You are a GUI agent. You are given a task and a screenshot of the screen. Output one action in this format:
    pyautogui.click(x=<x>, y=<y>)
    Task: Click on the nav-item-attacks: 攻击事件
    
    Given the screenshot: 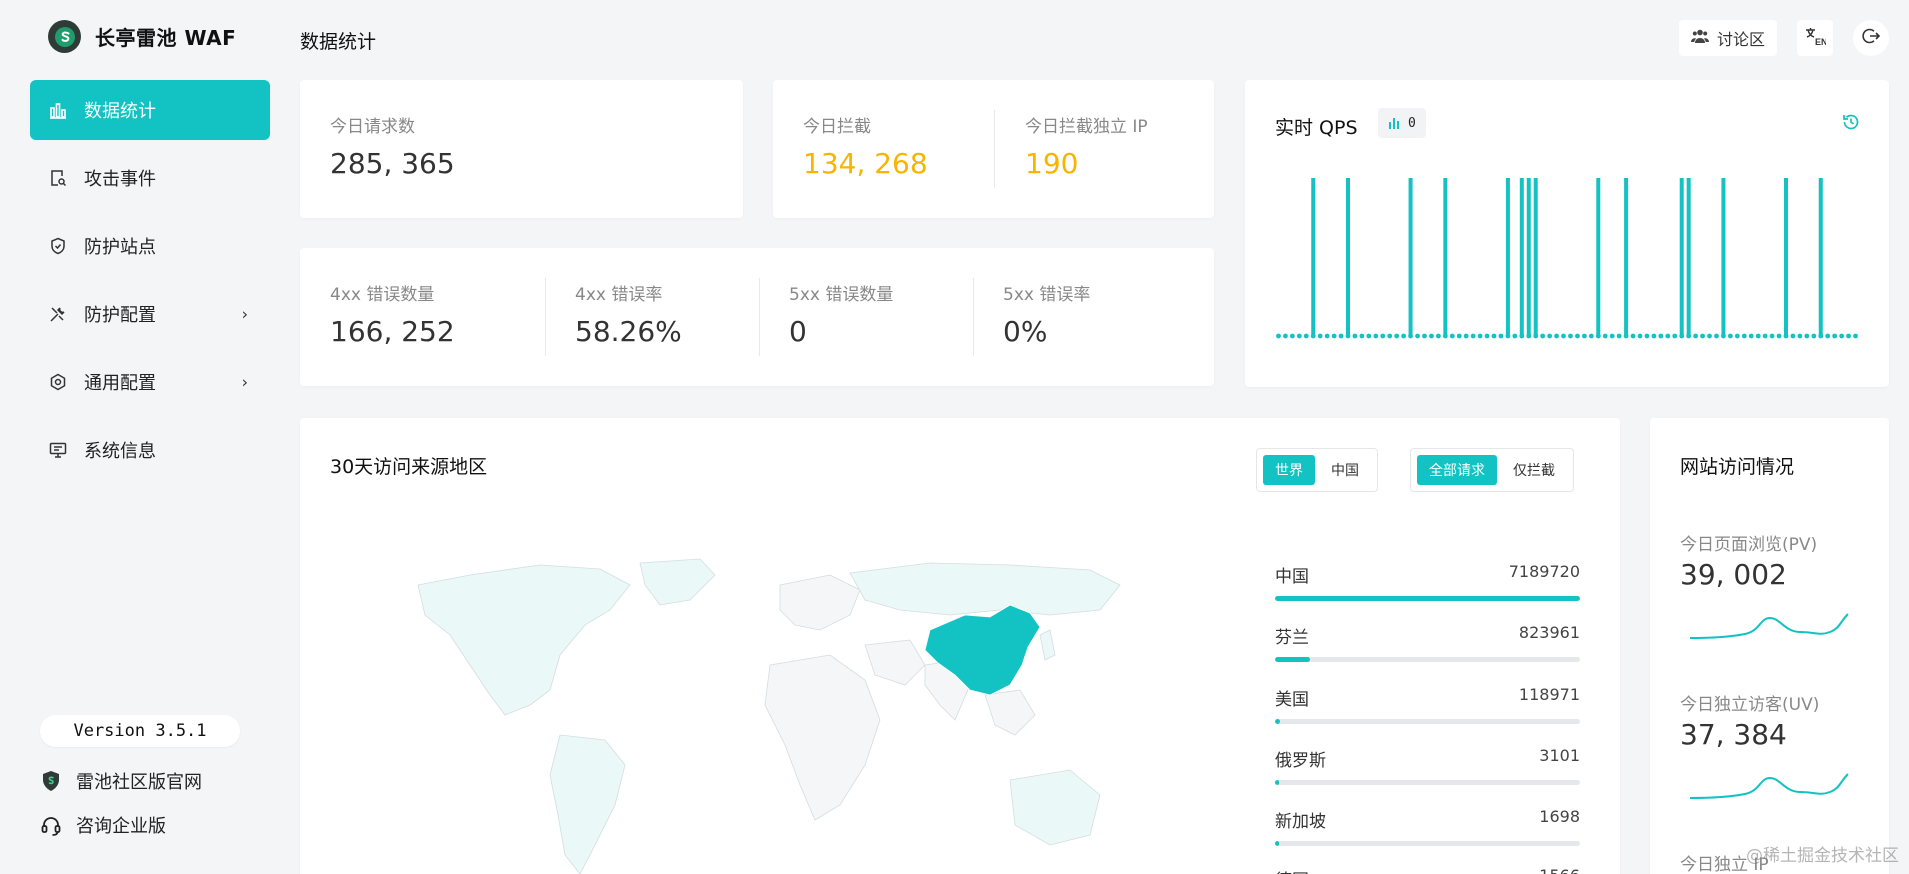 What is the action you would take?
    pyautogui.click(x=150, y=178)
    